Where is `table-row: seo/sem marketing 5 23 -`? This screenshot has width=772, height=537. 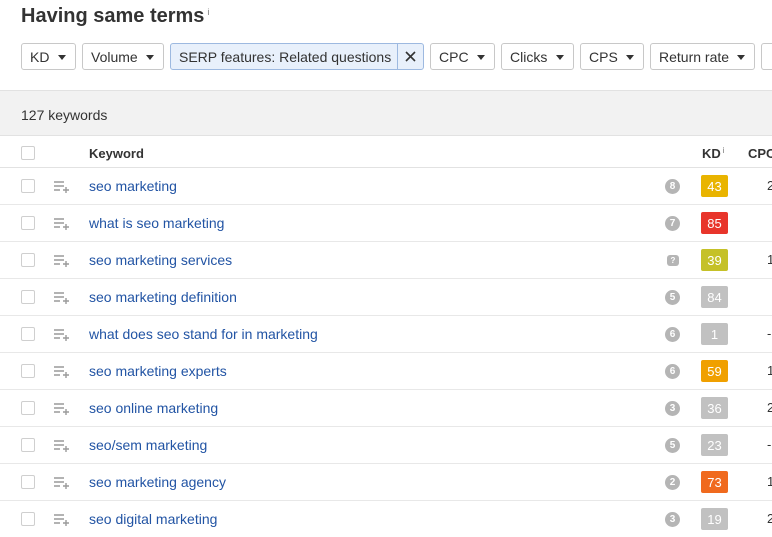
table-row: seo/sem marketing 5 23 - is located at coordinates (386, 445).